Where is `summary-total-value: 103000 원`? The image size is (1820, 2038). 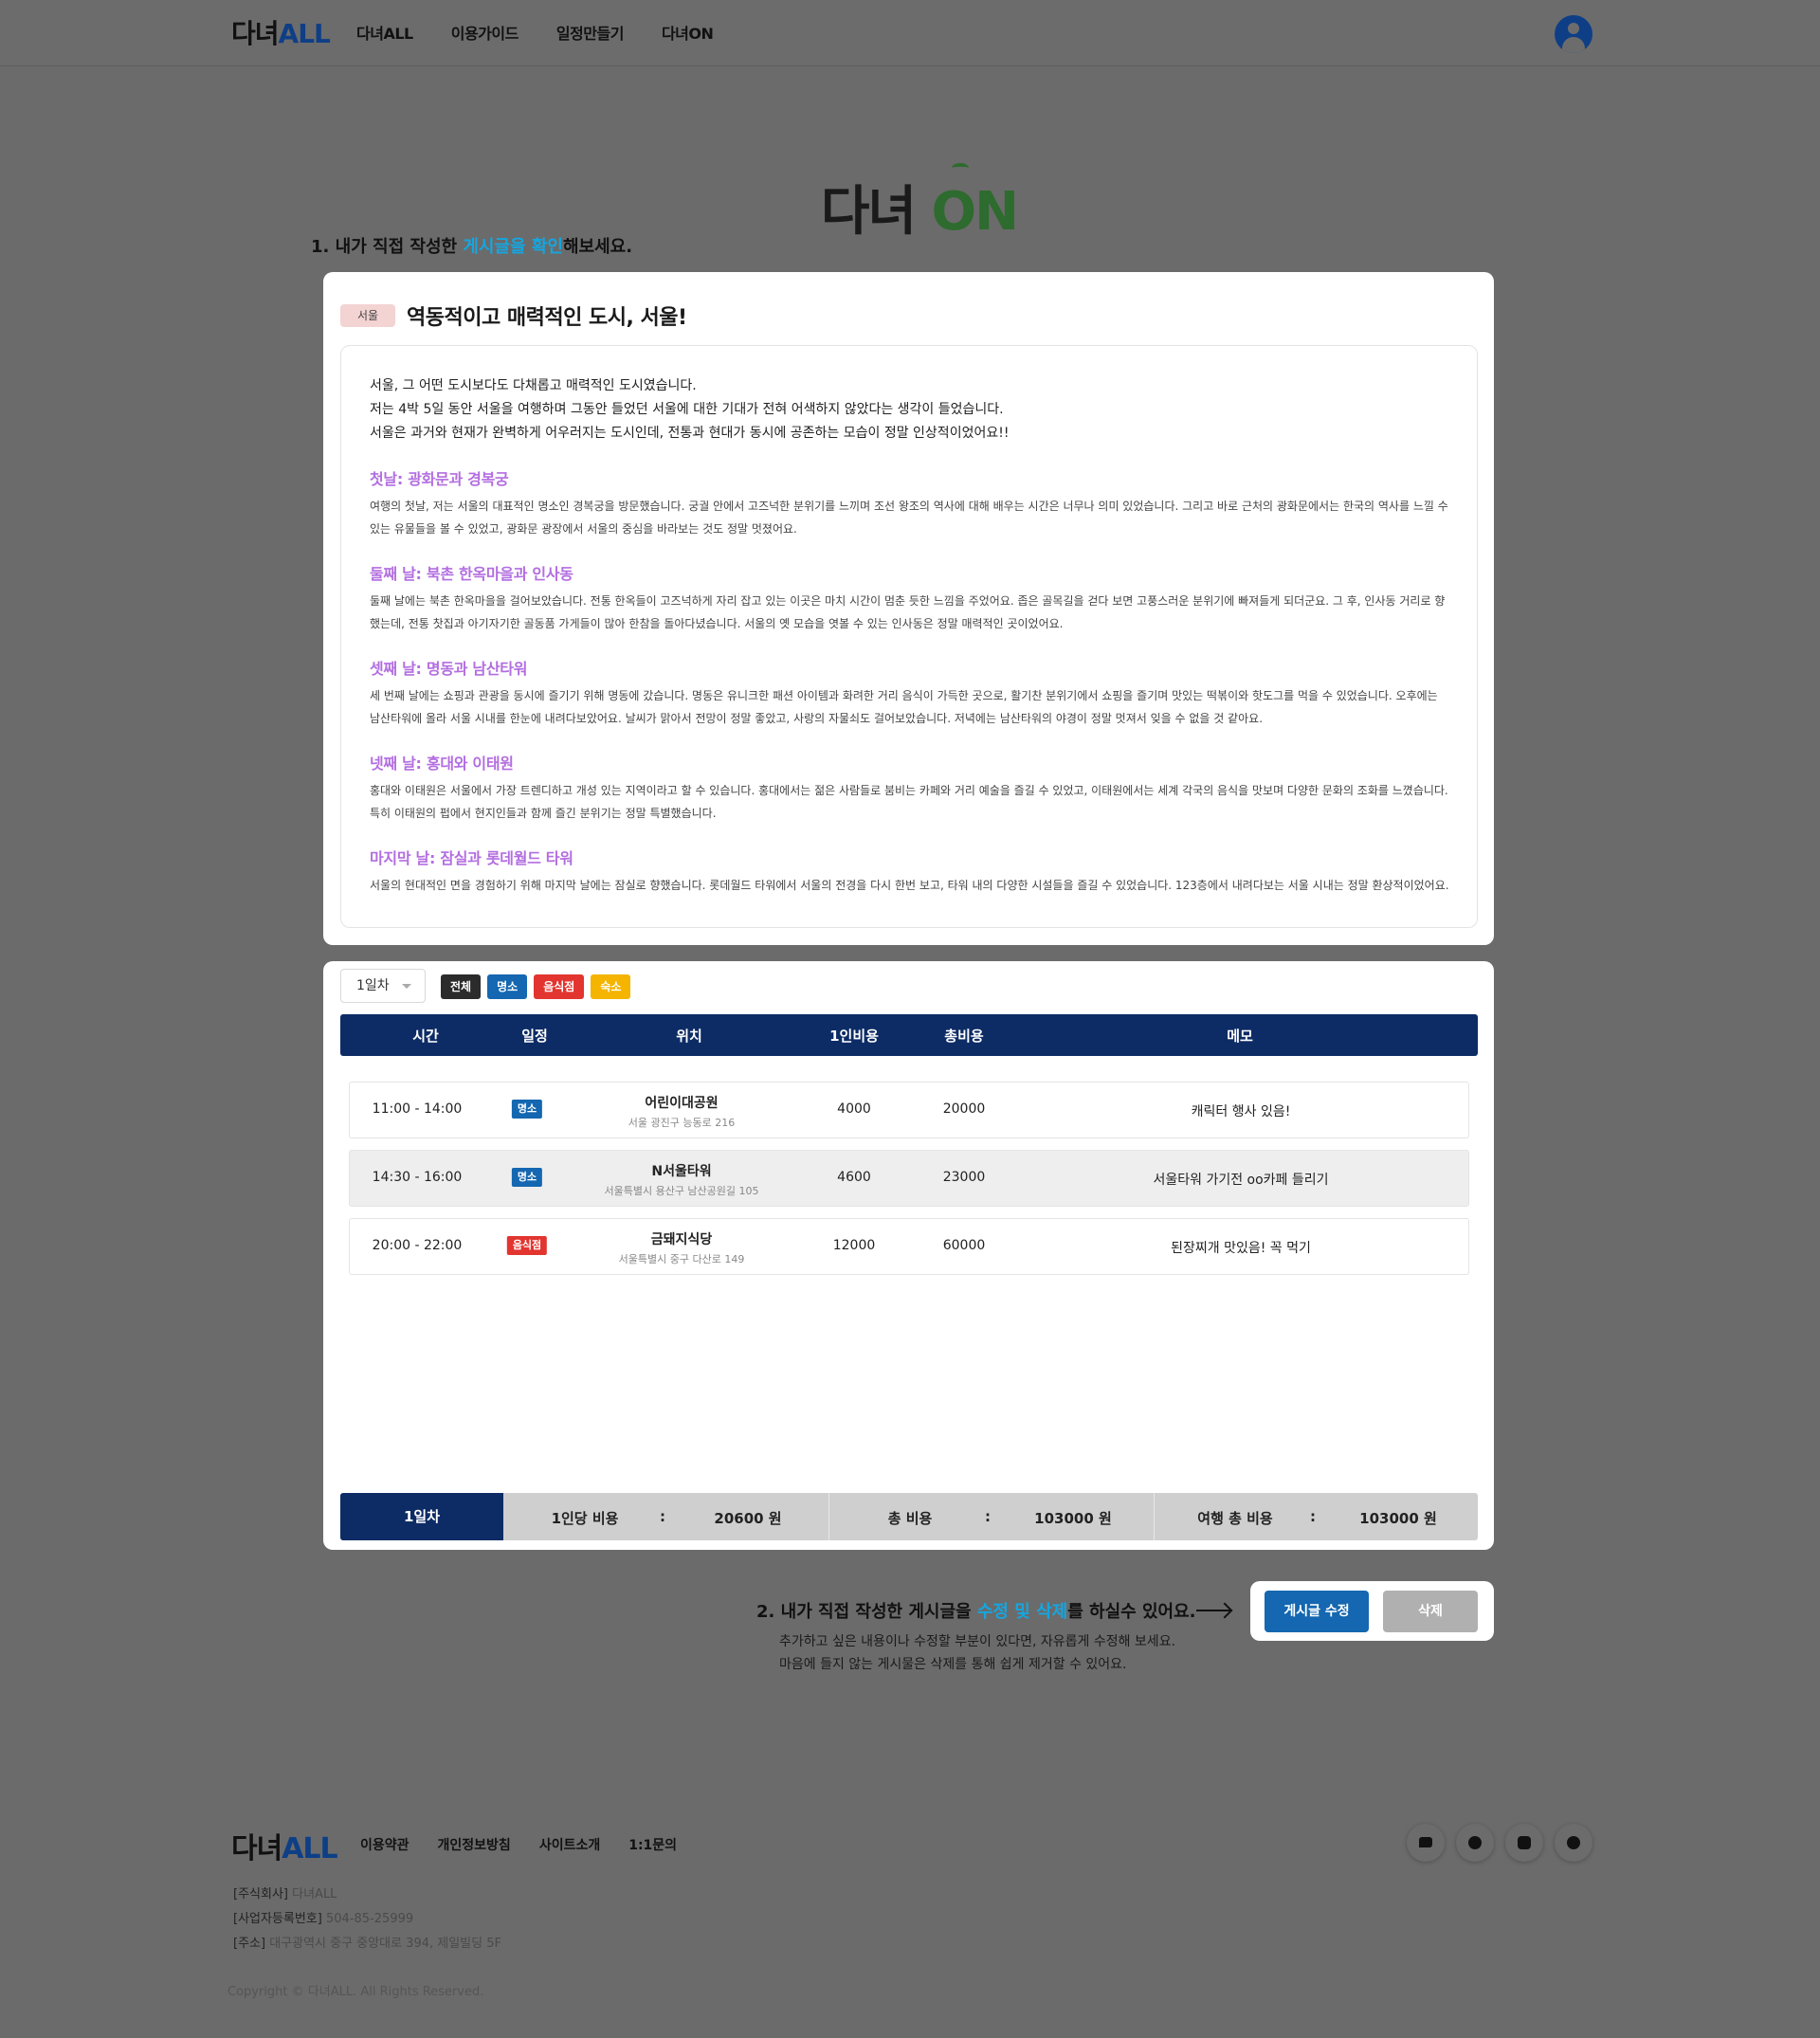
summary-total-value: 103000 원 is located at coordinates (1073, 1518).